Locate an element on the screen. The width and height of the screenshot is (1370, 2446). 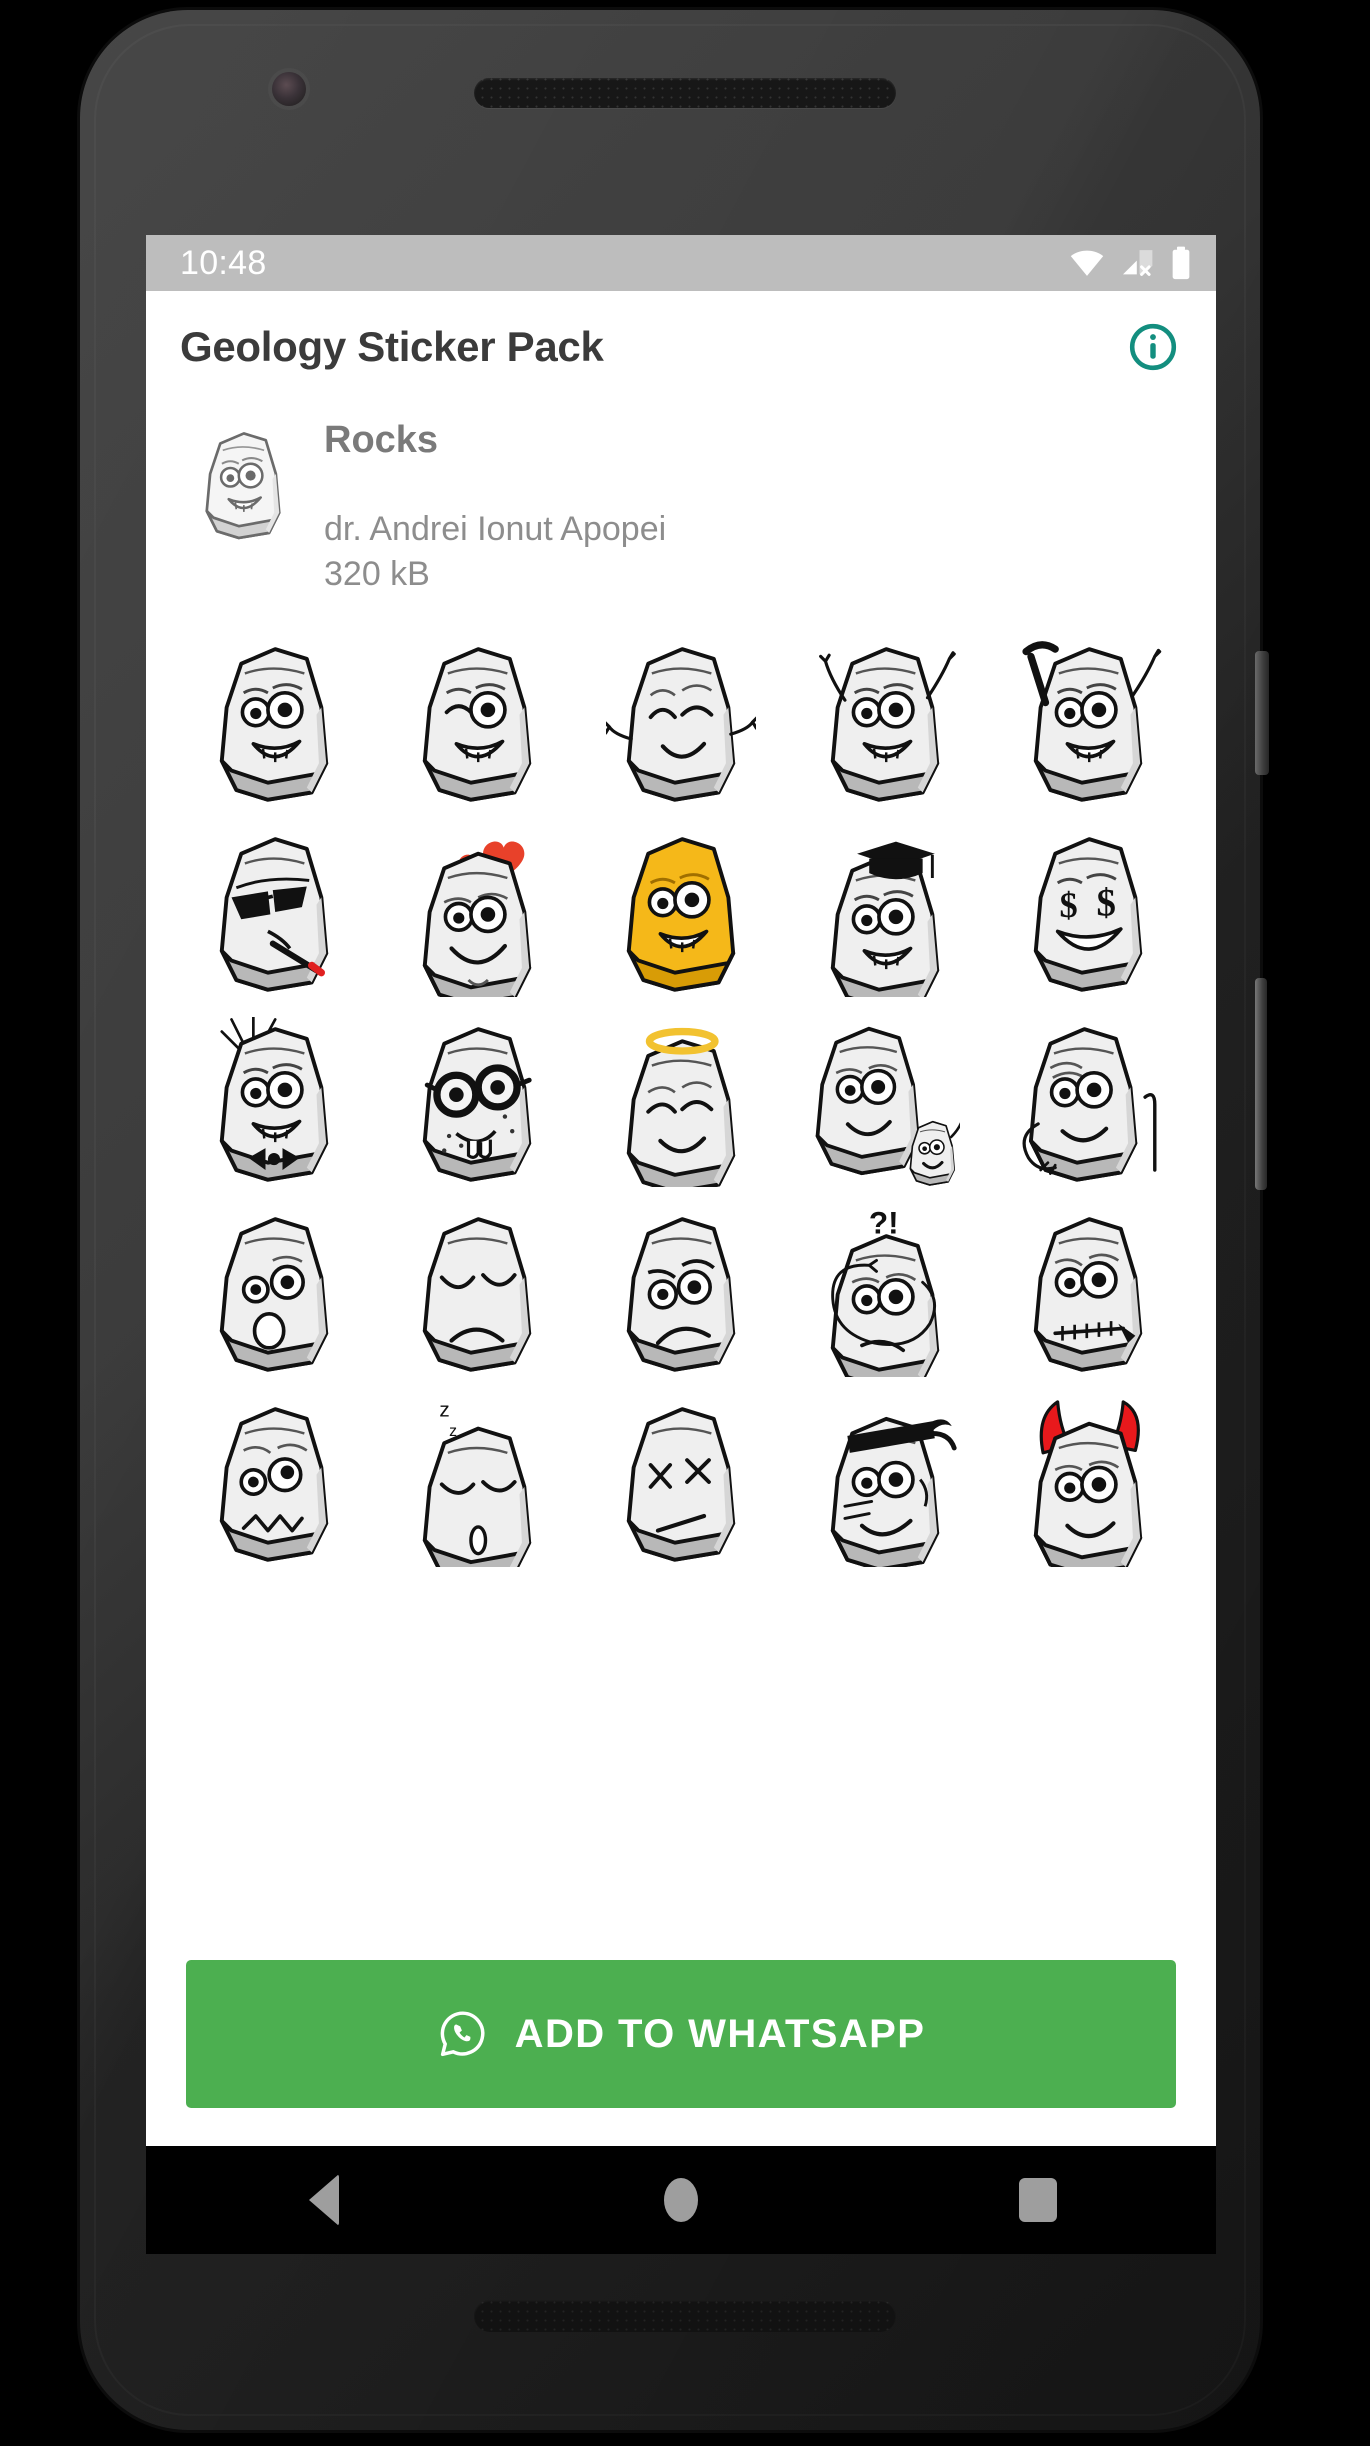
rock-sad-sticker is located at coordinates (477, 1295).